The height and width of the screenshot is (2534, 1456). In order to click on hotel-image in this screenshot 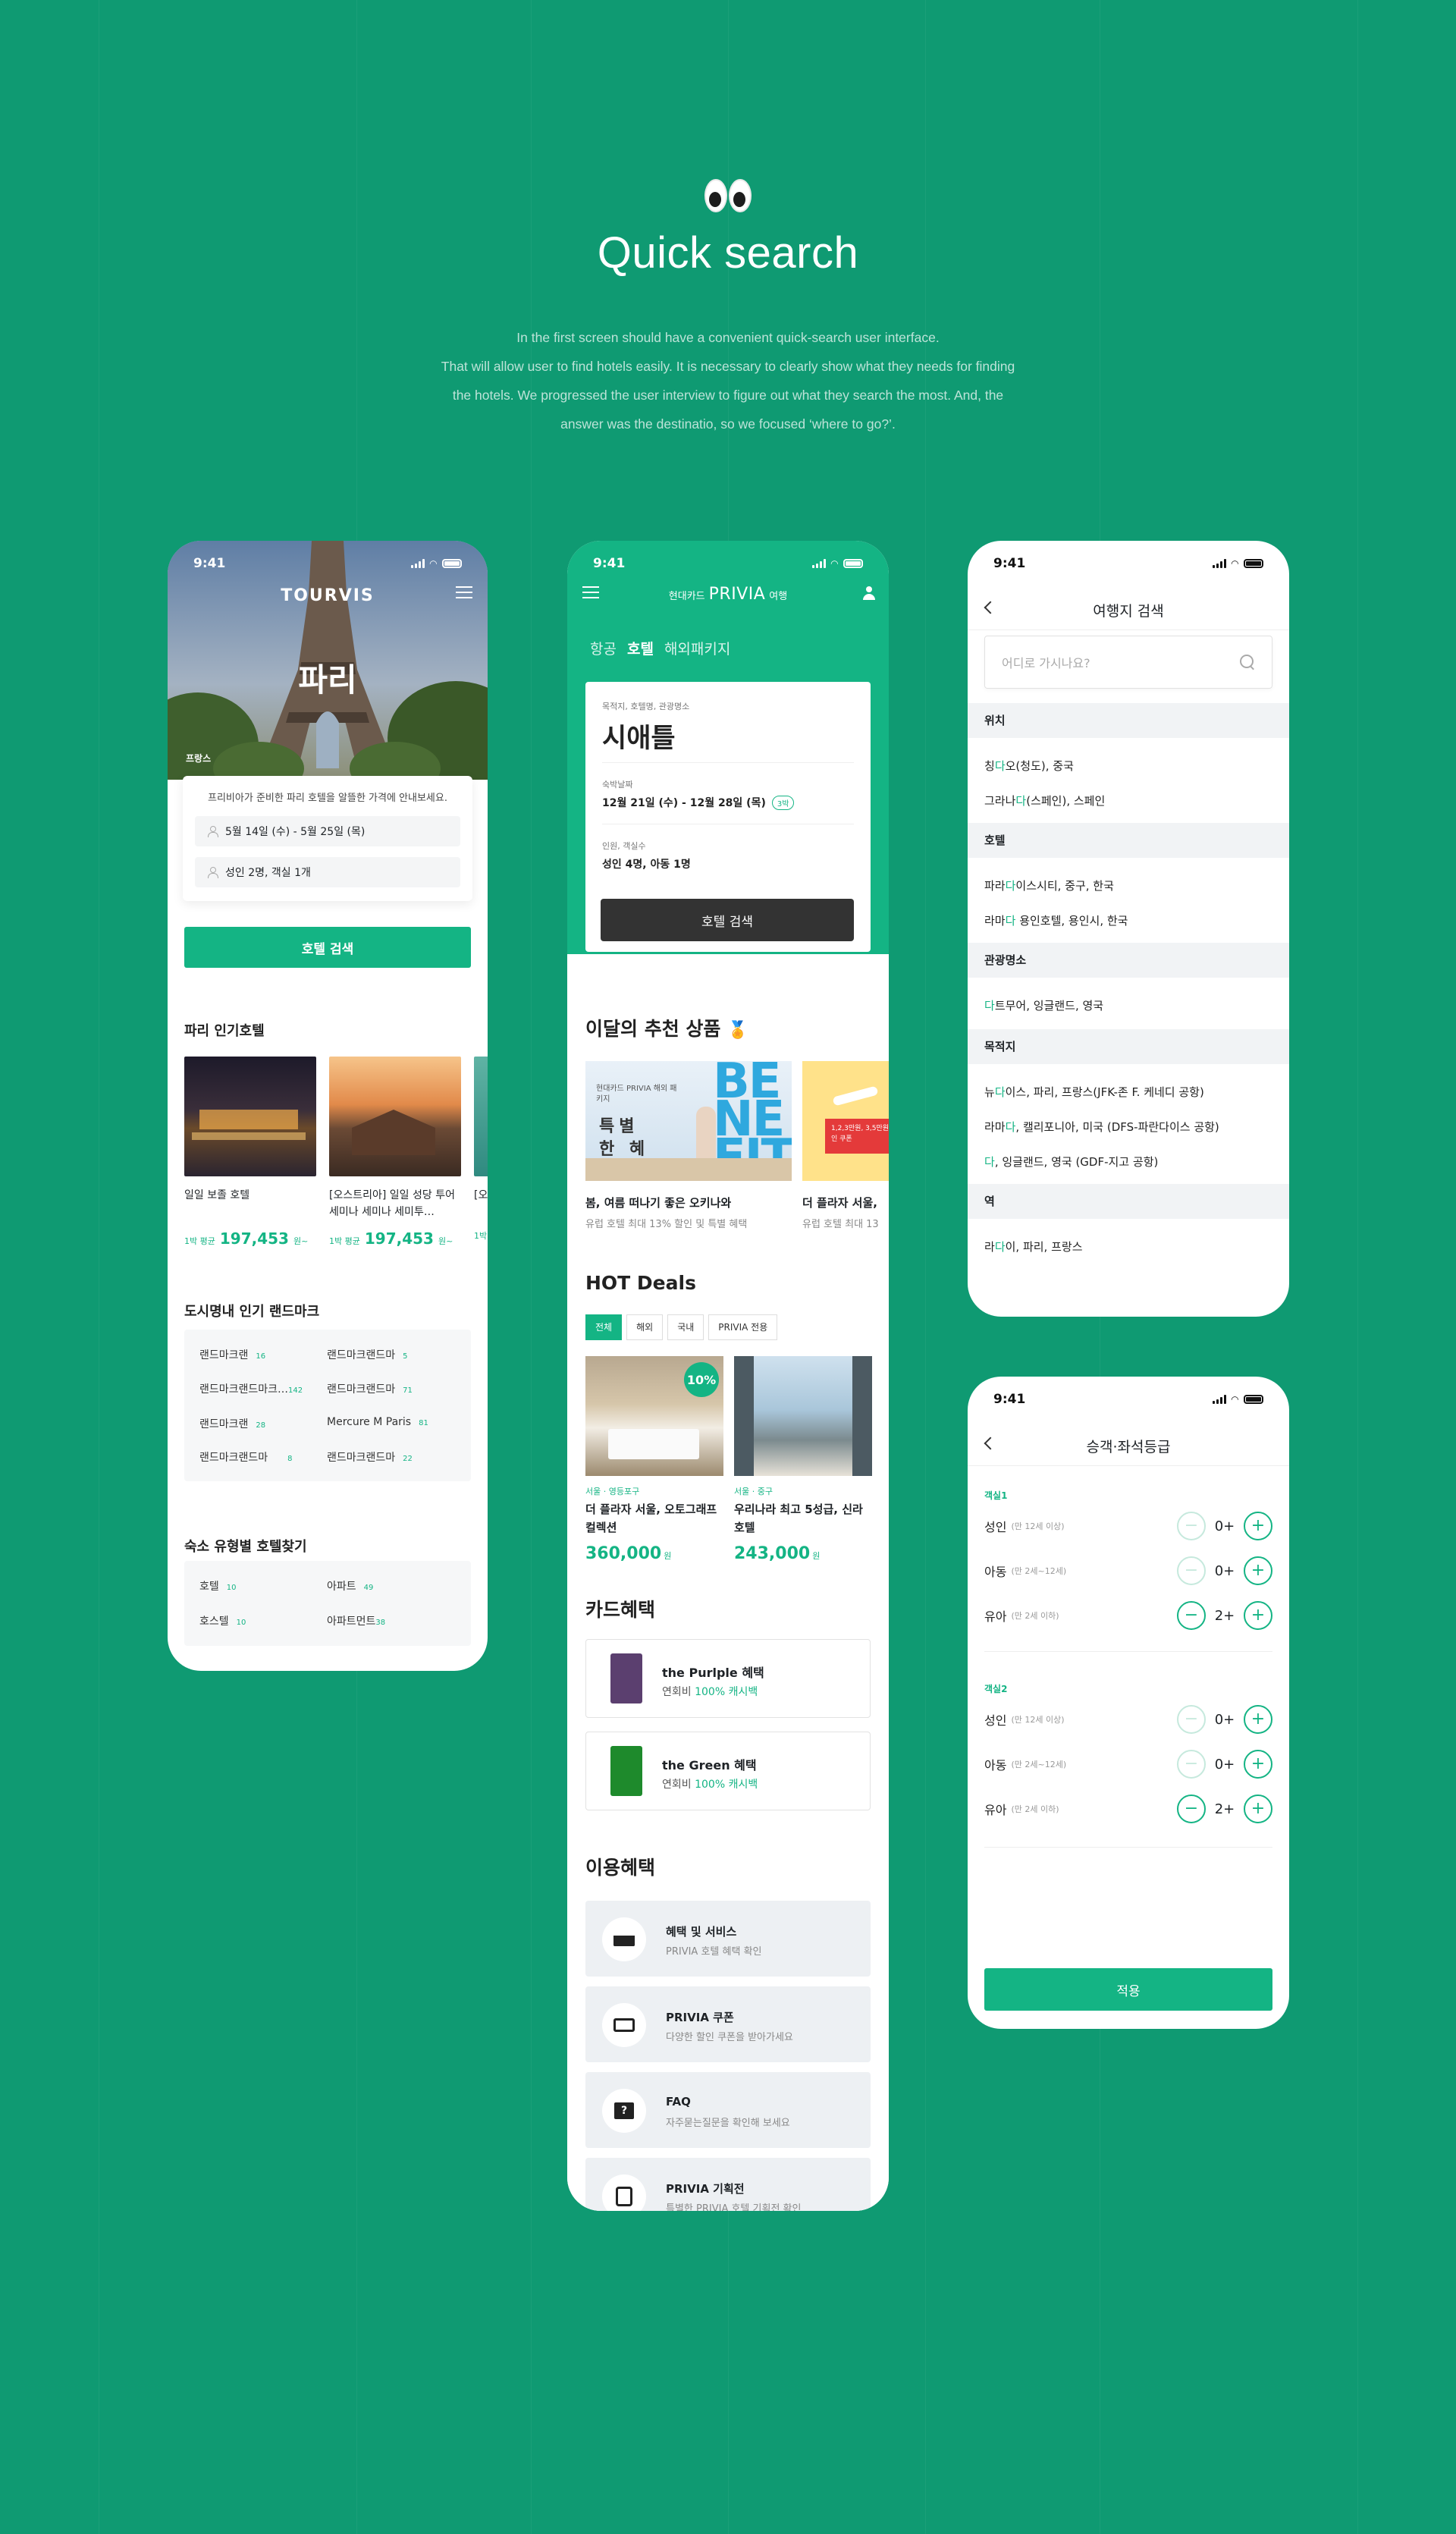, I will do `click(395, 1116)`.